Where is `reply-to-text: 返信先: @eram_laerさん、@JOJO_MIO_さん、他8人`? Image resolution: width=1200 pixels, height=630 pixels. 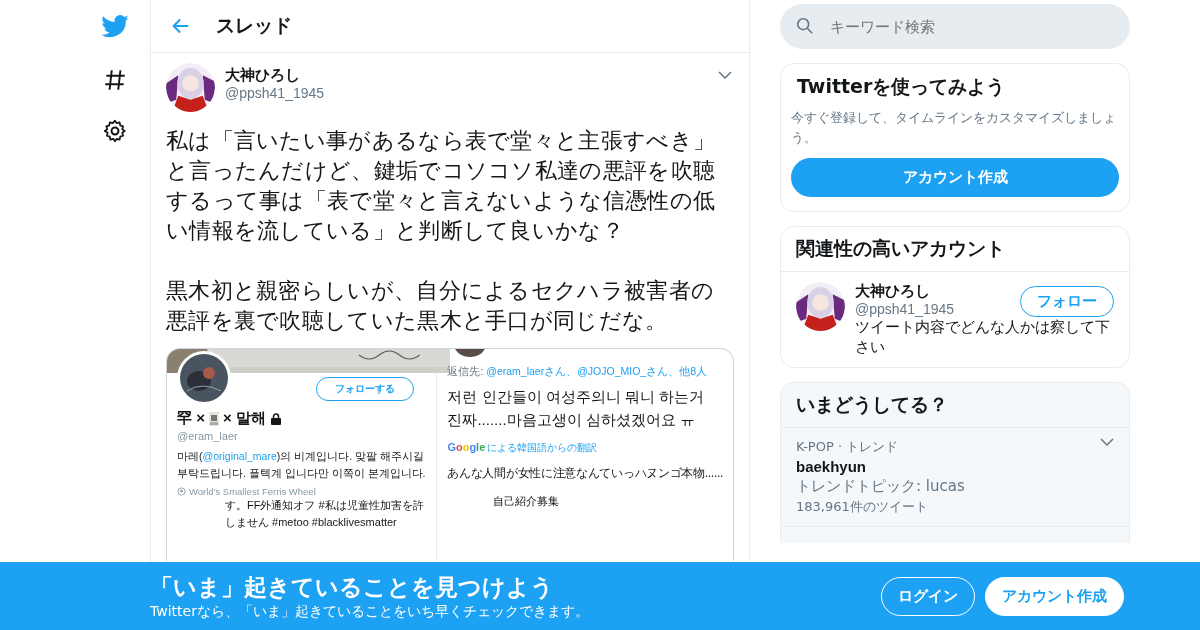
reply-to-text: 返信先: @eram_laerさん、@JOJO_MIO_さん、他8人 is located at coordinates (577, 371).